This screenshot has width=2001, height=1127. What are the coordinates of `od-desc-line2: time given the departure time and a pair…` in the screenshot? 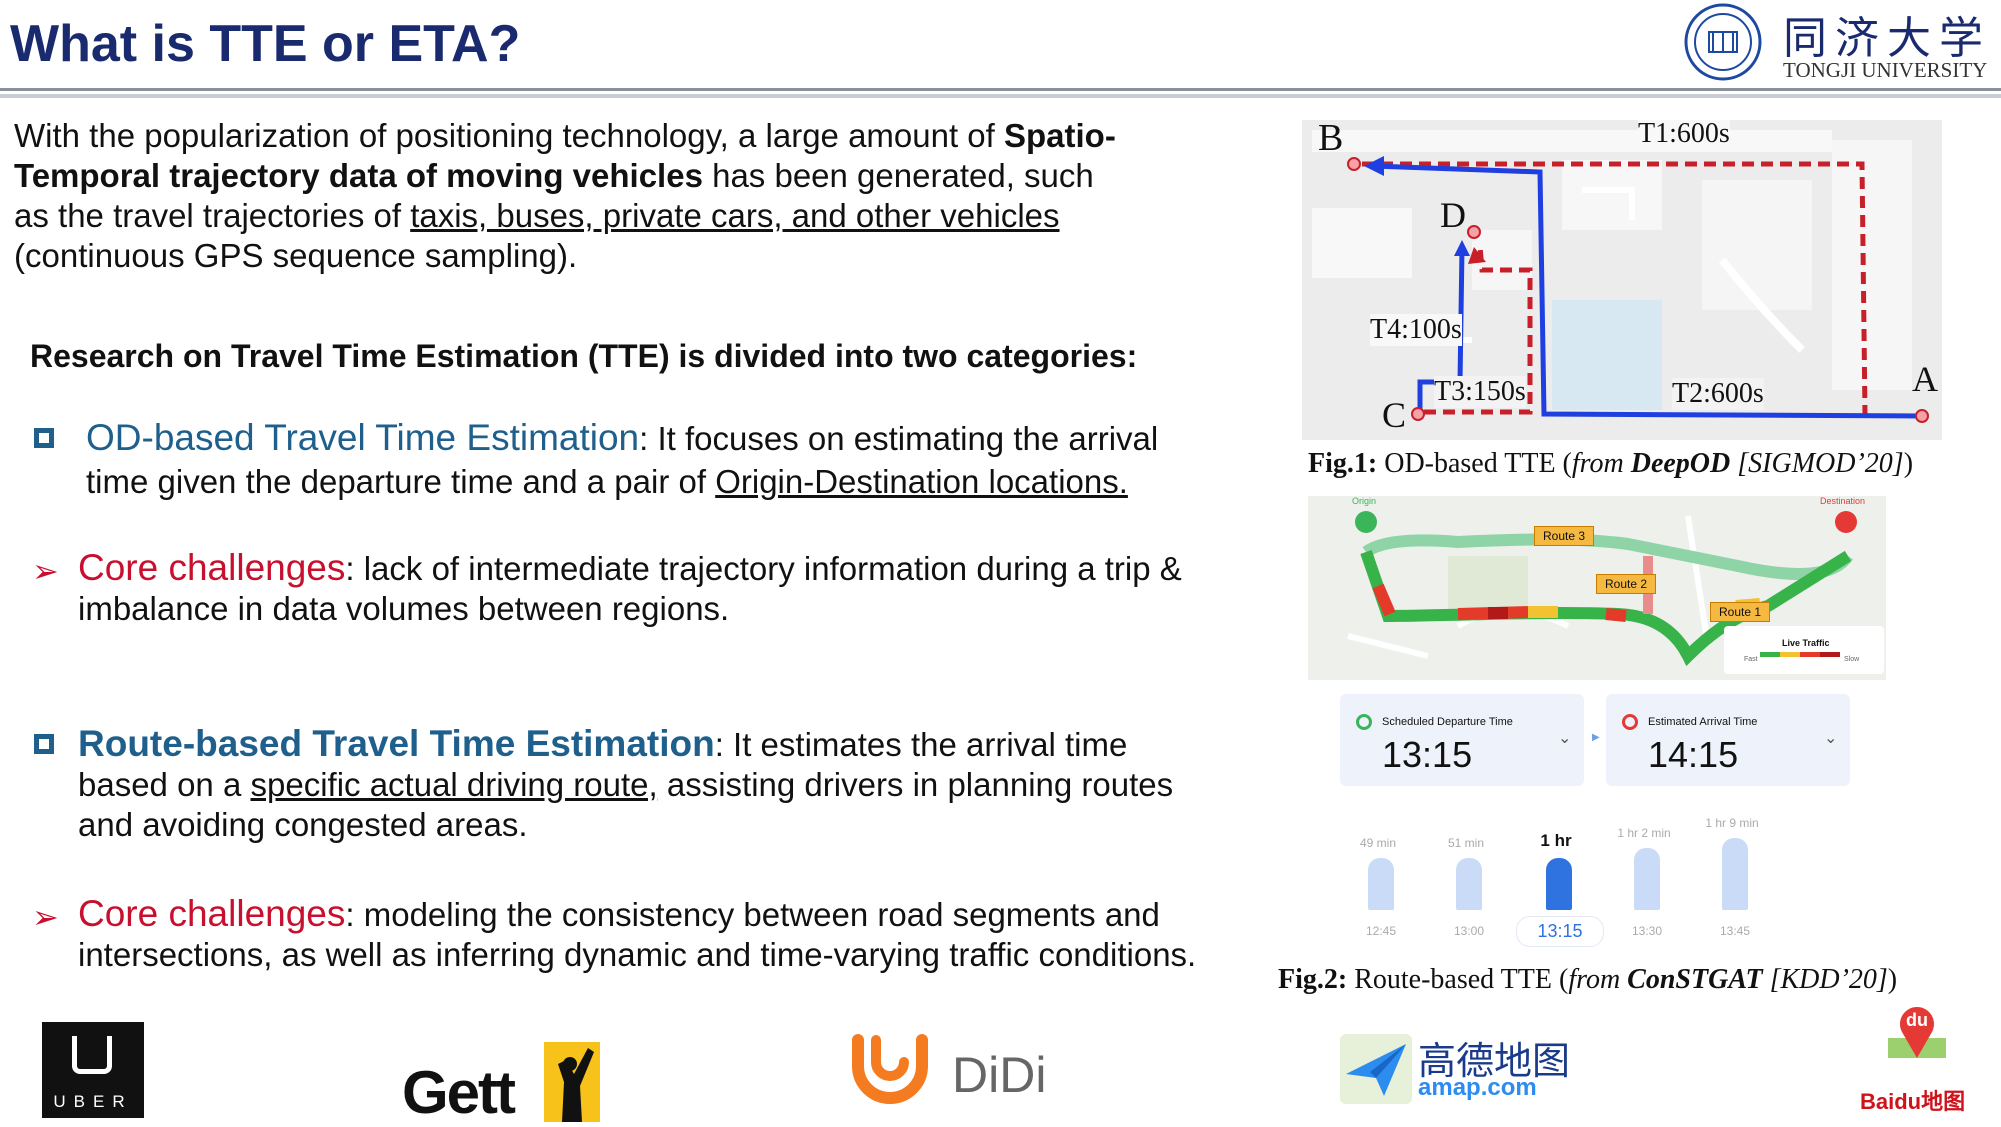 It's located at (686, 482).